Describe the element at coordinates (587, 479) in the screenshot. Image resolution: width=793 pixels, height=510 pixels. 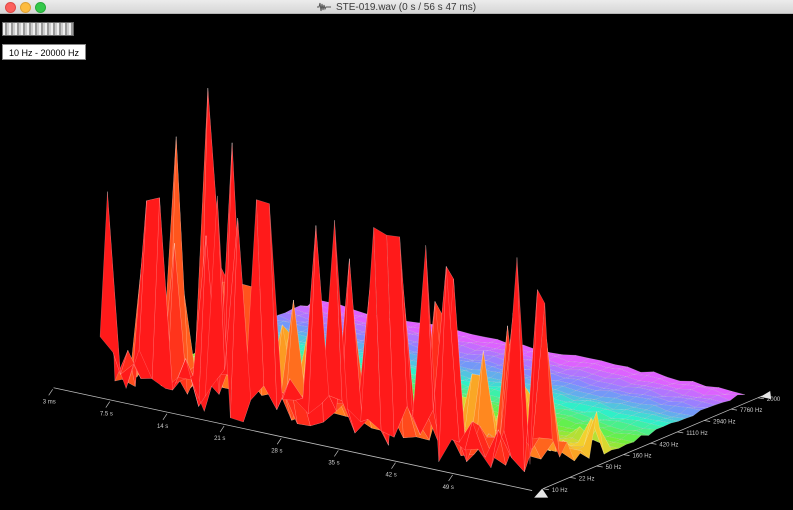
I see `frequency-tick-label: 22 Hz` at that location.